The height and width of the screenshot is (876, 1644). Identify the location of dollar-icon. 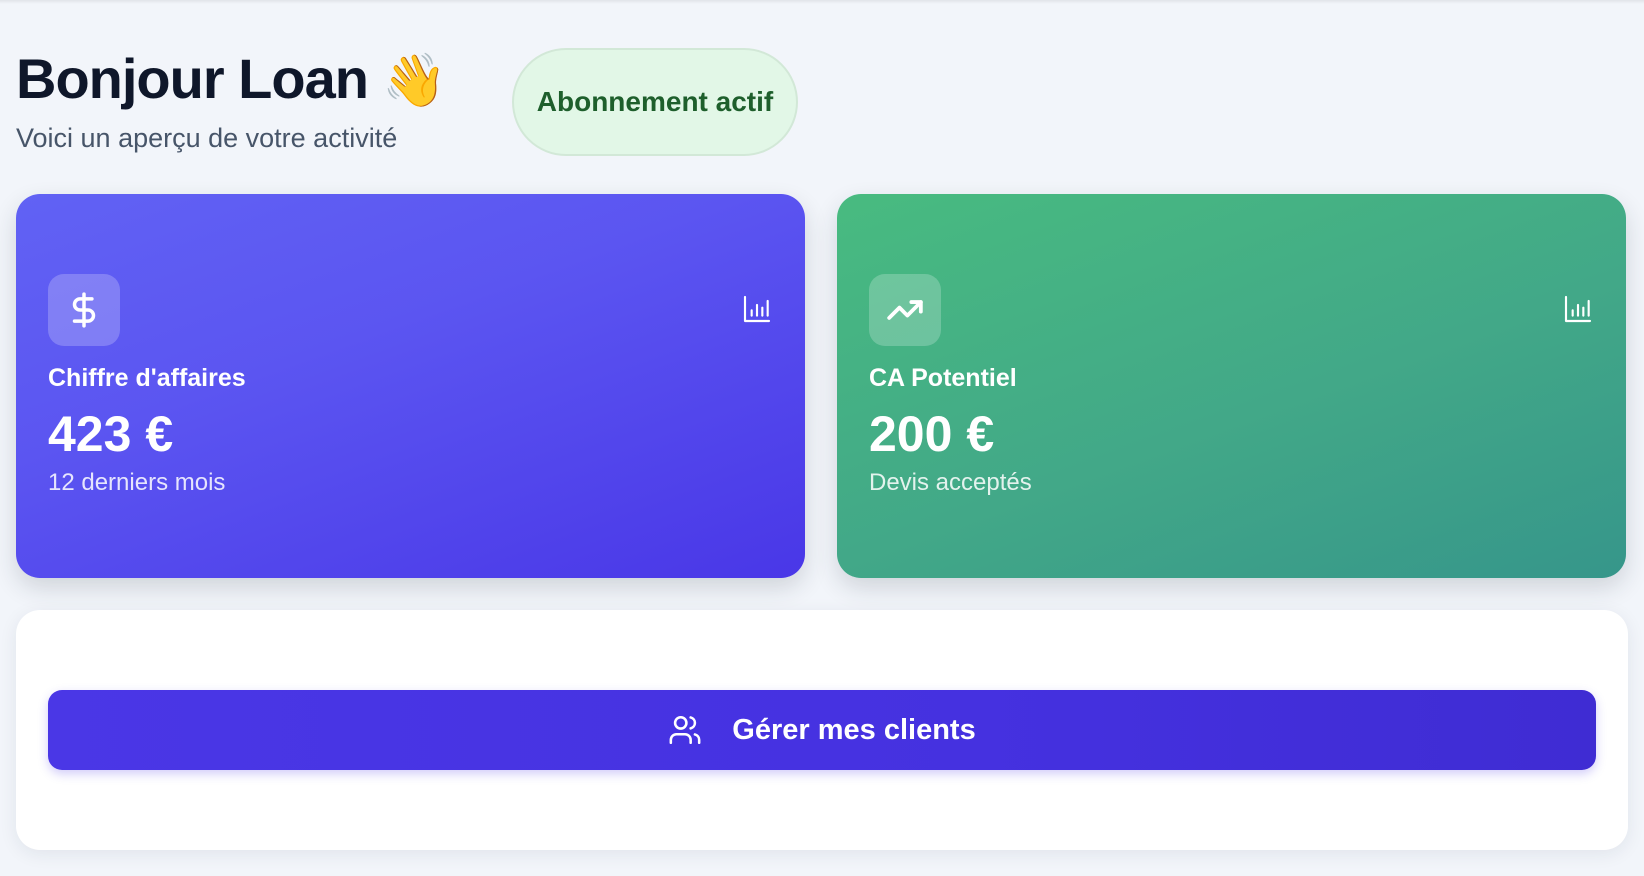
(84, 310).